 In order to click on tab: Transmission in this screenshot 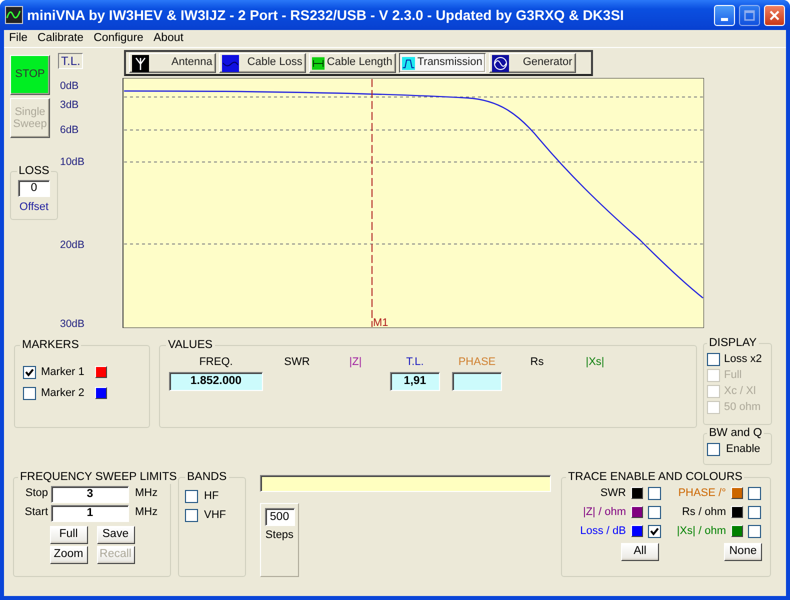, I will do `click(442, 63)`.